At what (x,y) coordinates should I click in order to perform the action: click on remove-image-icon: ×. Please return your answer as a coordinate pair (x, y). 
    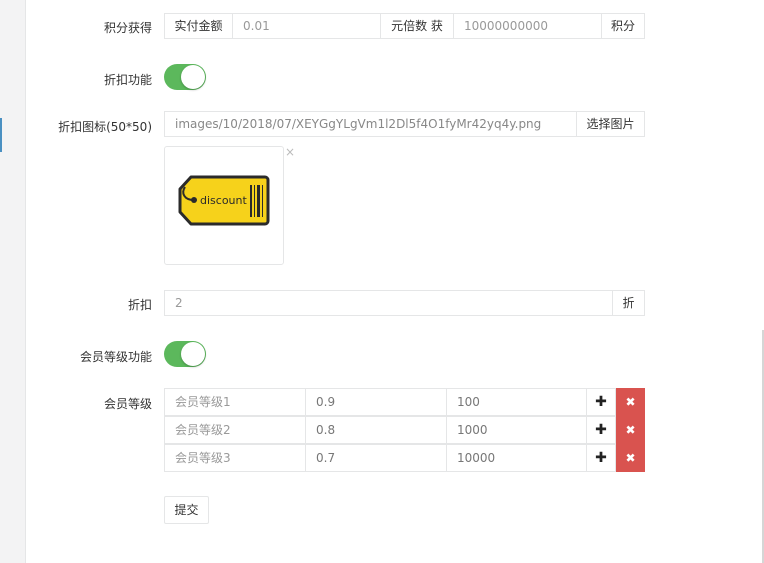
    Looking at the image, I should click on (290, 152).